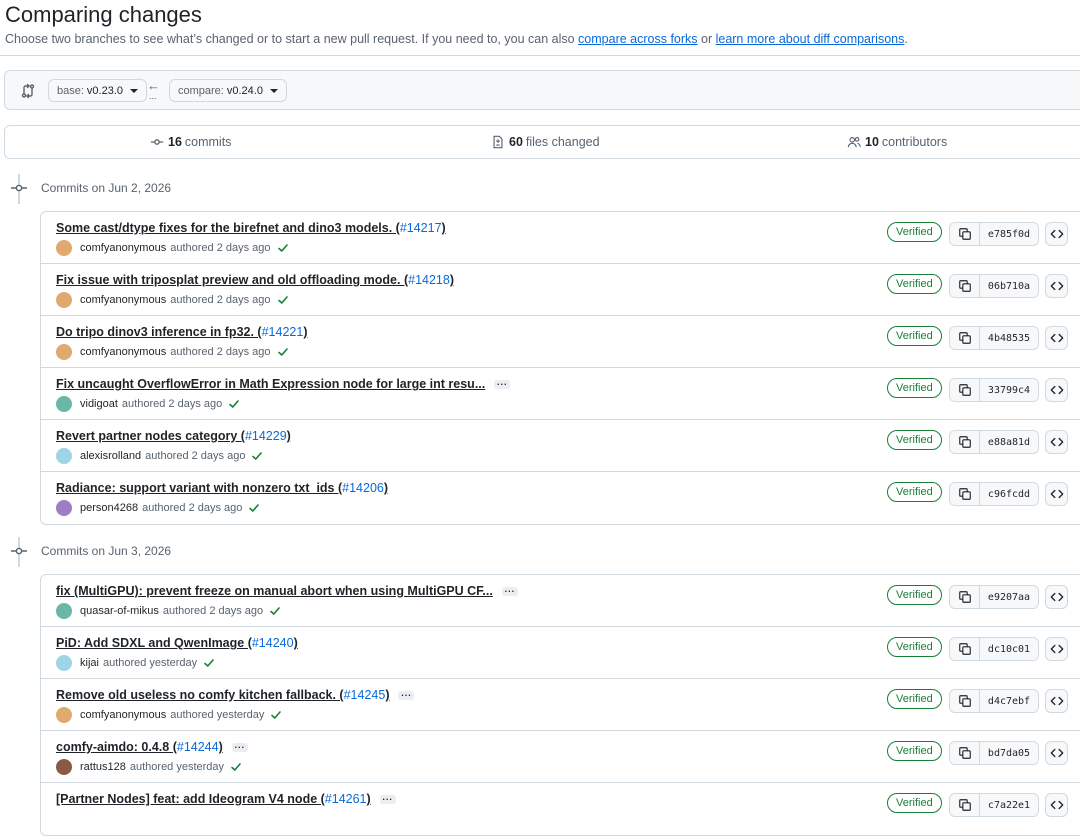 The image size is (1080, 836). What do you see at coordinates (545, 142) in the screenshot?
I see `files-changed-tab: 60 files changed` at bounding box center [545, 142].